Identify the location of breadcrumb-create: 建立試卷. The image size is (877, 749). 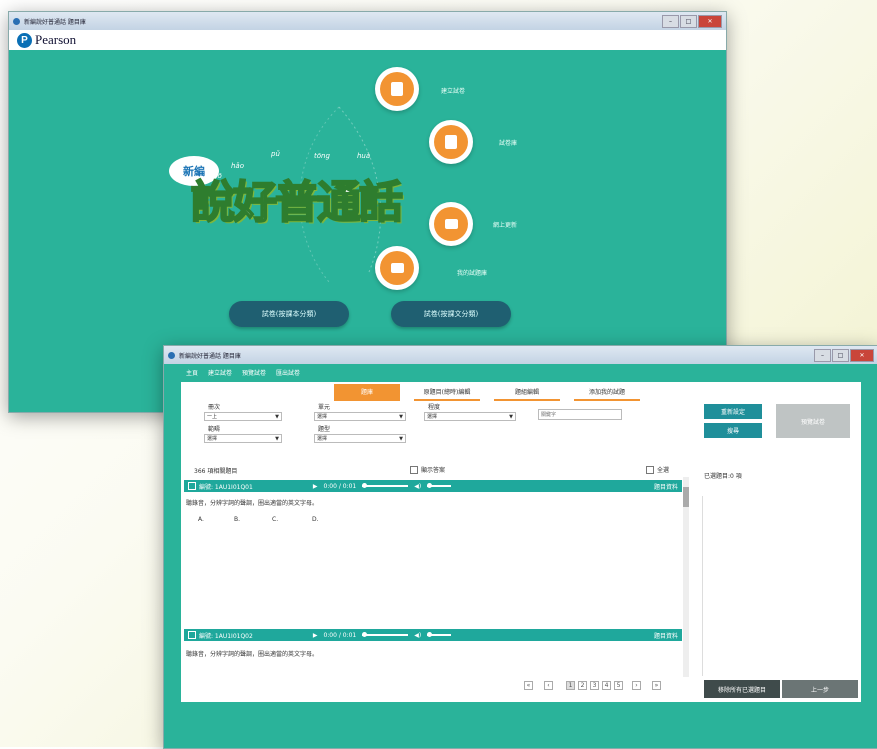
(220, 372).